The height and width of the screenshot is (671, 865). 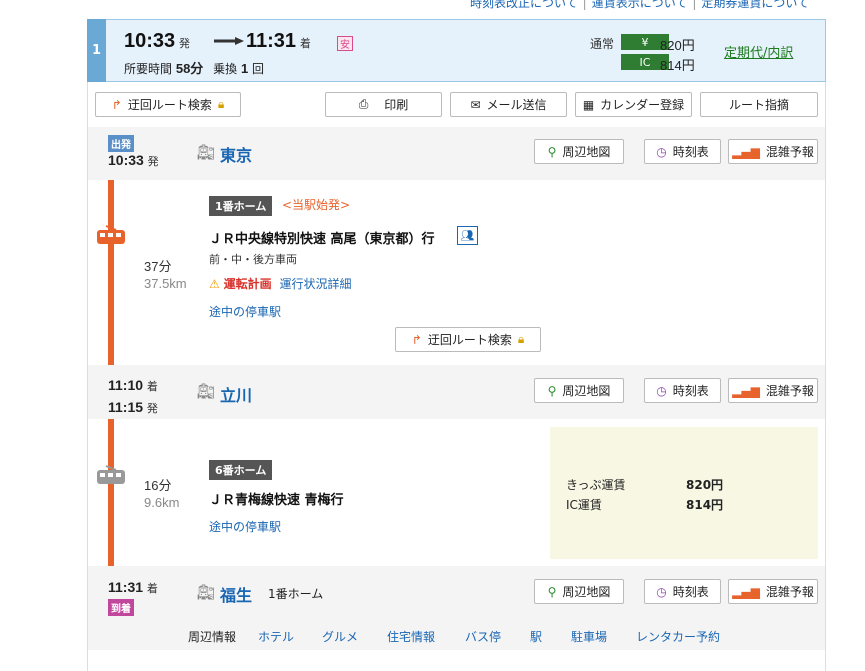 What do you see at coordinates (589, 636) in the screenshot?
I see `nearby-parking: 駐車場` at bounding box center [589, 636].